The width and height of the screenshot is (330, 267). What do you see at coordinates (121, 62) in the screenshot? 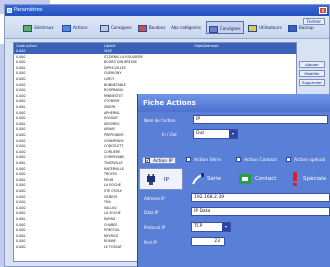
I see `list-item-label: BOURG DIN BRESSE` at bounding box center [121, 62].